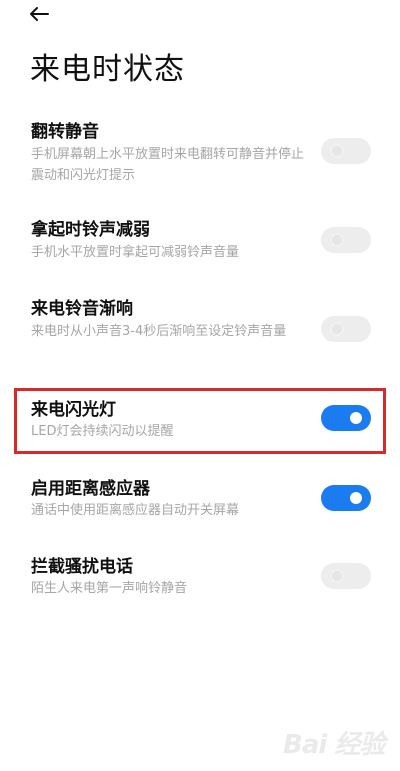 This screenshot has width=400, height=771. What do you see at coordinates (159, 331) in the screenshot?
I see `setting-description: 来电时从小声音3-4秒后渐响至设定铃声音量` at bounding box center [159, 331].